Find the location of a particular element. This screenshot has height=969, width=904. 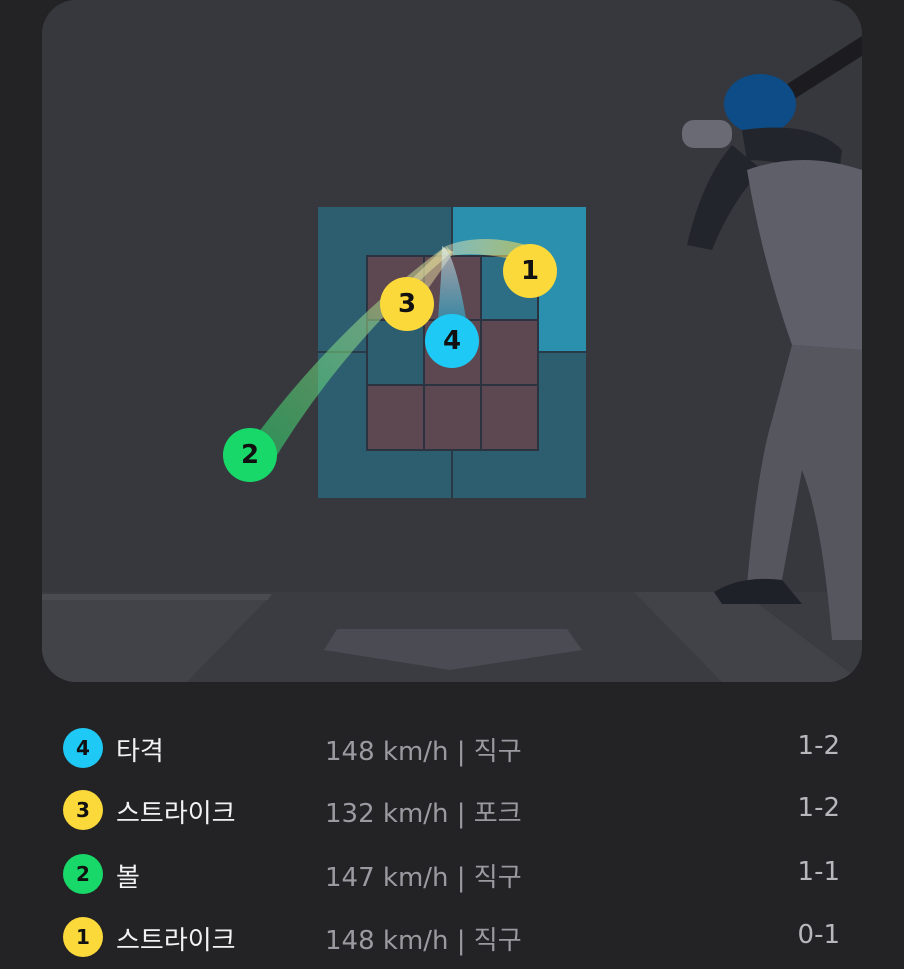

ball-strike-count: 0-1 is located at coordinates (818, 935).